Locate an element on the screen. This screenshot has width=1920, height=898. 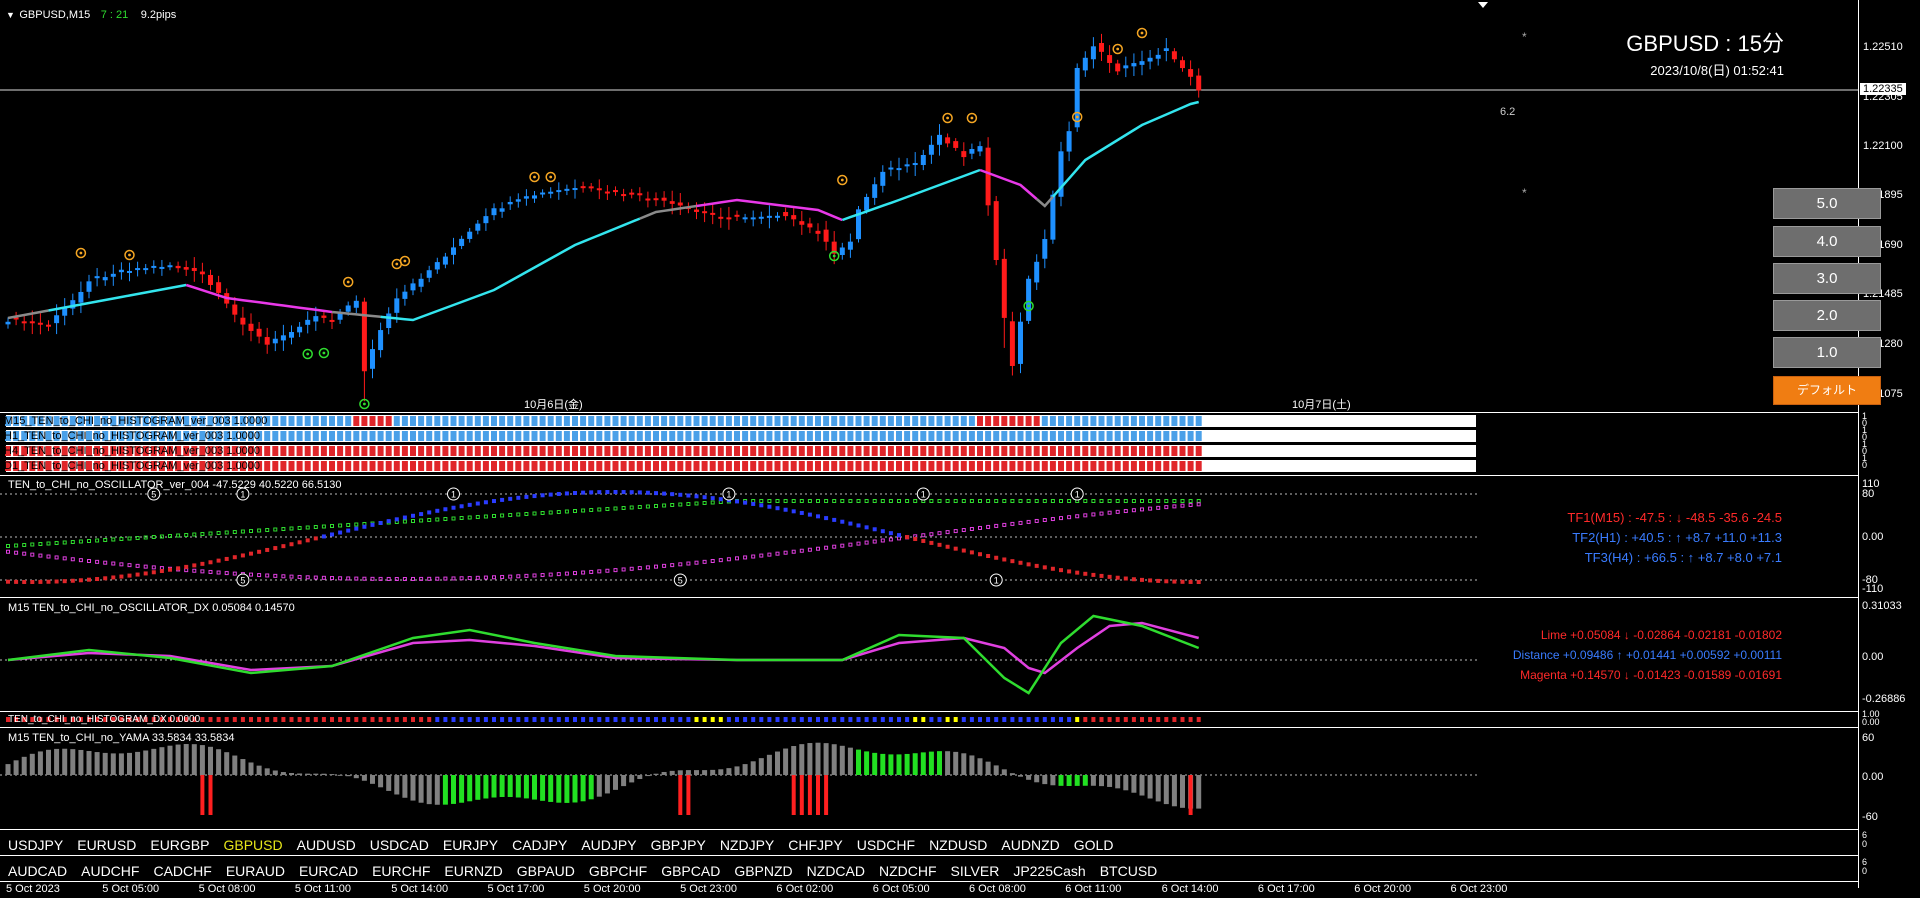
symbol-button-usdchf: USDCHF is located at coordinates (886, 845).